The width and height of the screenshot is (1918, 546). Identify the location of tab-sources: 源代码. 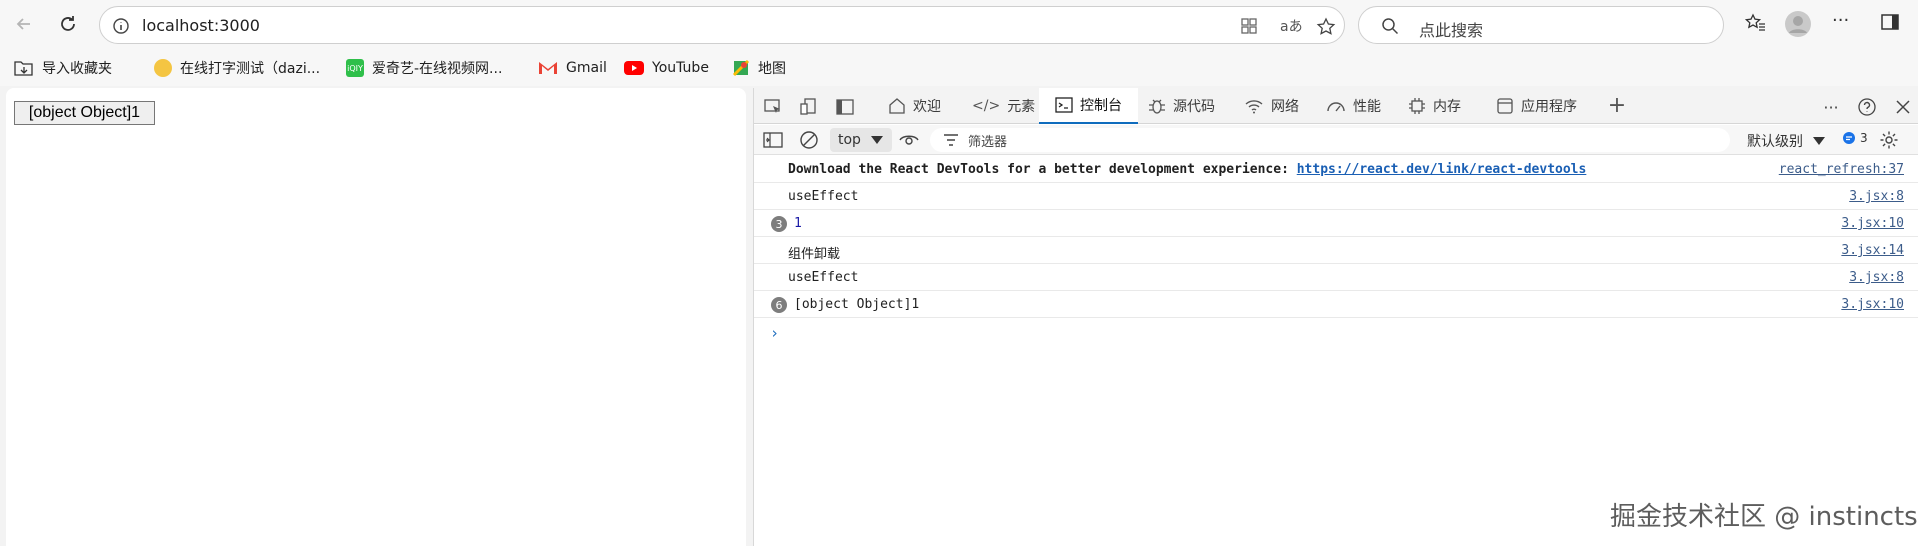
(1181, 106).